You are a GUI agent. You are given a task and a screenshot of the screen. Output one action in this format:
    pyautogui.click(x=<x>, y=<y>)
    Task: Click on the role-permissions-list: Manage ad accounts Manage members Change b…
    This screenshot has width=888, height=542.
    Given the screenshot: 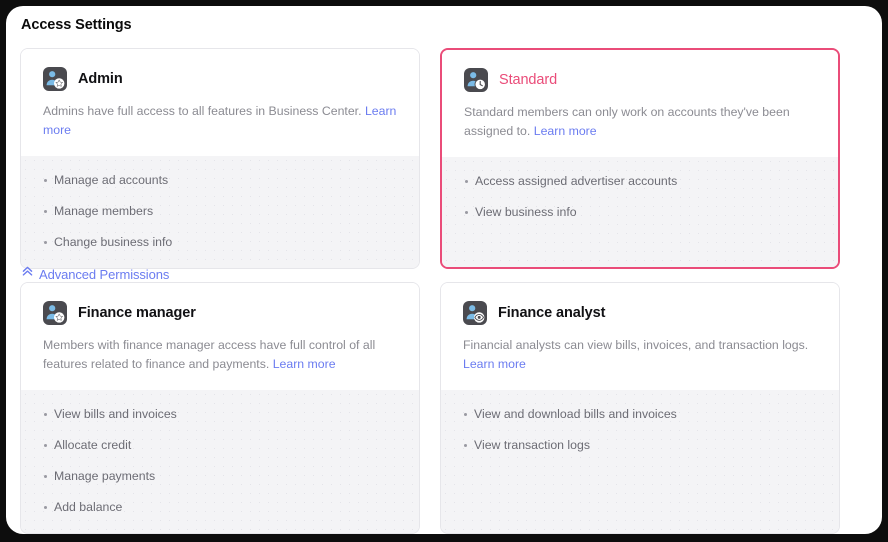 What is the action you would take?
    pyautogui.click(x=220, y=212)
    